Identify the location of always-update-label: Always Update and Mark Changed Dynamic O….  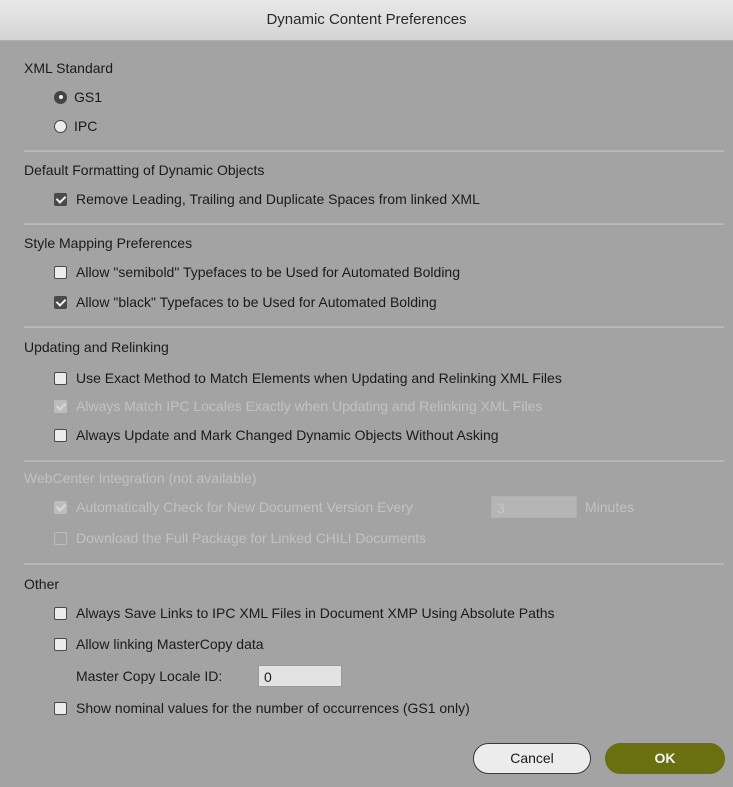
(287, 435).